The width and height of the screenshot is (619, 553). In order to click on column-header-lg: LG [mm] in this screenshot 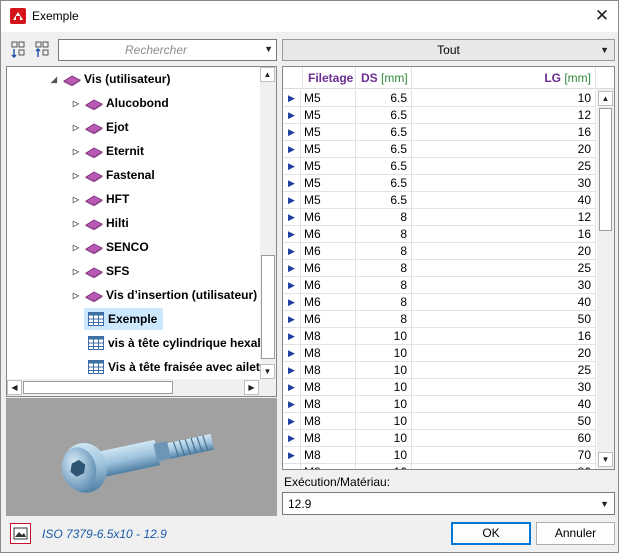, I will do `click(504, 78)`.